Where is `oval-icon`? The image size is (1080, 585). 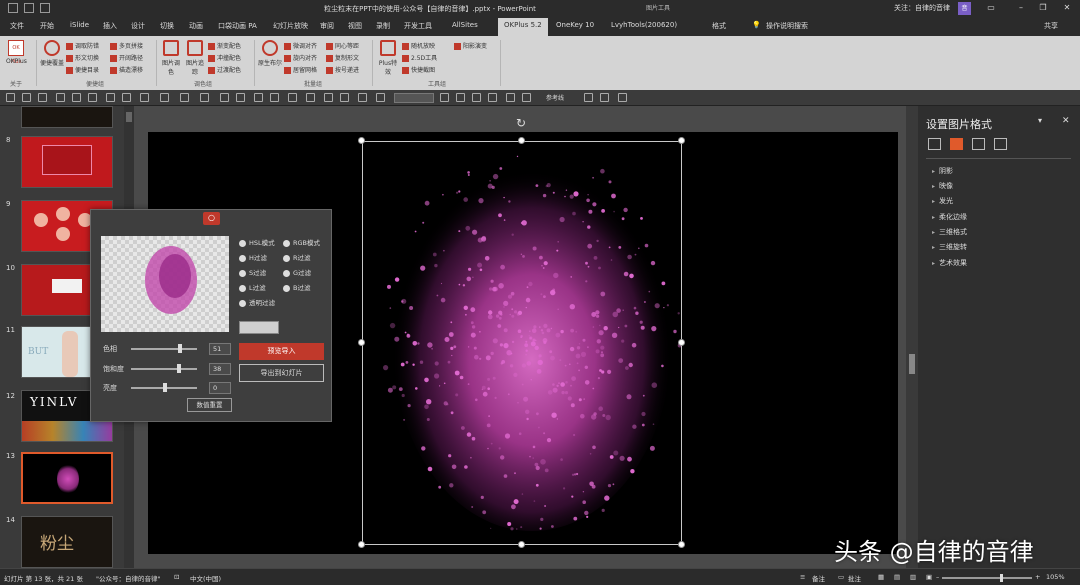 oval-icon is located at coordinates (274, 97).